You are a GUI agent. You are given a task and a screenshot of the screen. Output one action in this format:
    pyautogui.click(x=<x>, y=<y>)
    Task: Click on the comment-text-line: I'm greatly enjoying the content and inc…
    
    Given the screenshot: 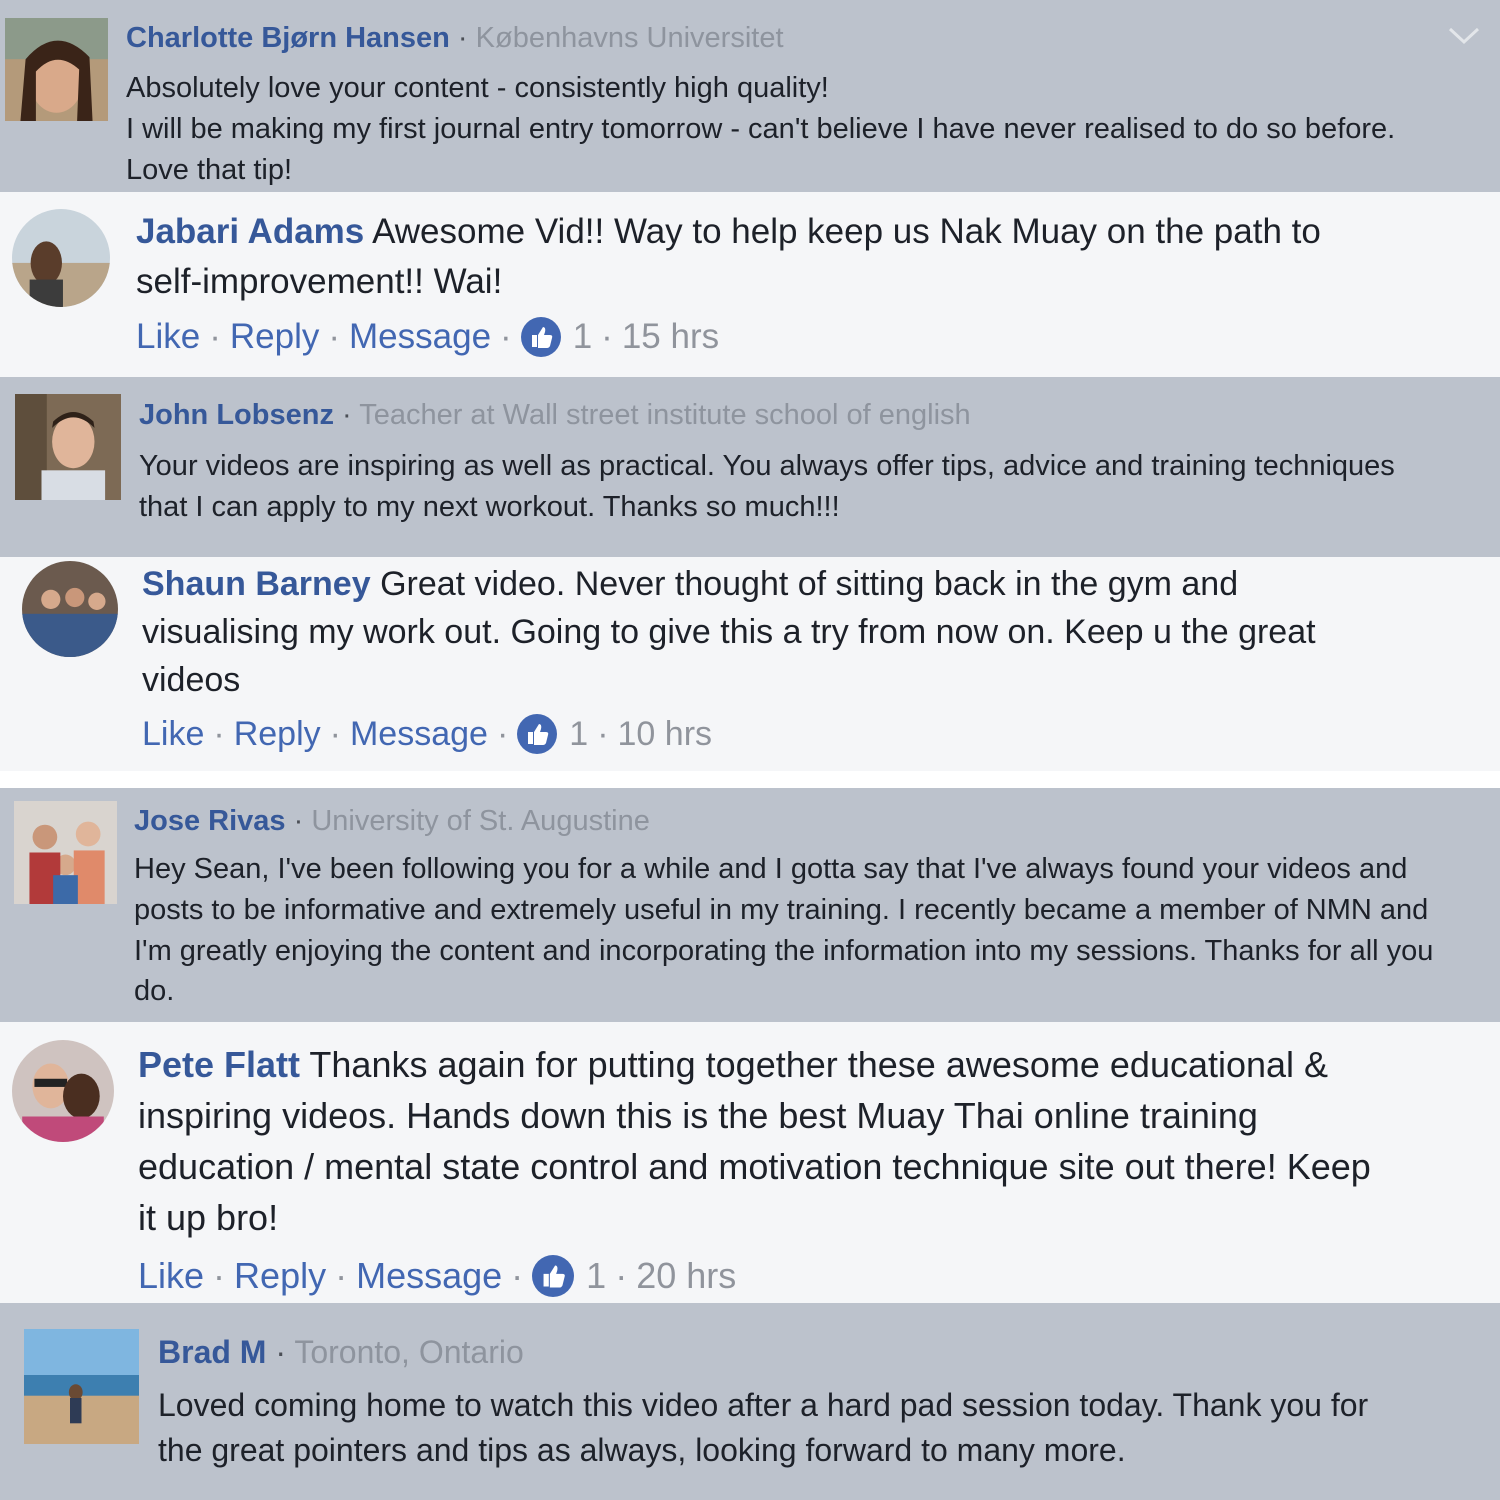 What is the action you would take?
    pyautogui.click(x=784, y=951)
    